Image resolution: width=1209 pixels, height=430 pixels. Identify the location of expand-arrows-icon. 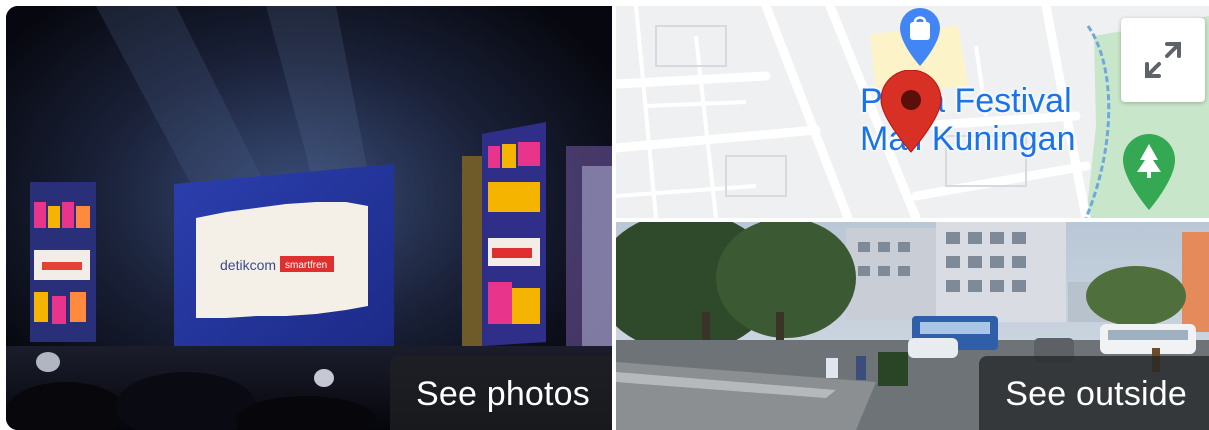
(1163, 60).